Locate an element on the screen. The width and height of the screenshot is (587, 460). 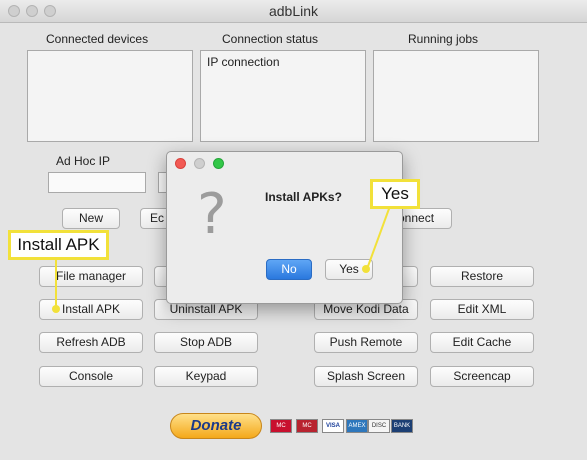
yes-callout-dot is located at coordinates (366, 269).